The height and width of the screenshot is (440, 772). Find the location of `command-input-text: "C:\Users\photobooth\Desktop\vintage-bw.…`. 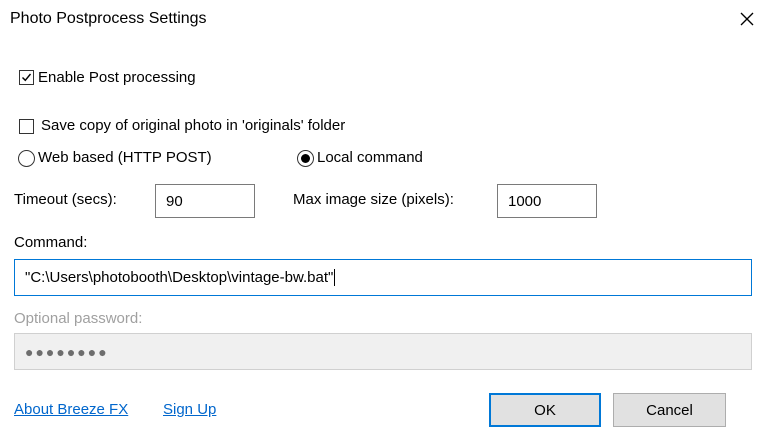

command-input-text: "C:\Users\photobooth\Desktop\vintage-bw.… is located at coordinates (179, 277).